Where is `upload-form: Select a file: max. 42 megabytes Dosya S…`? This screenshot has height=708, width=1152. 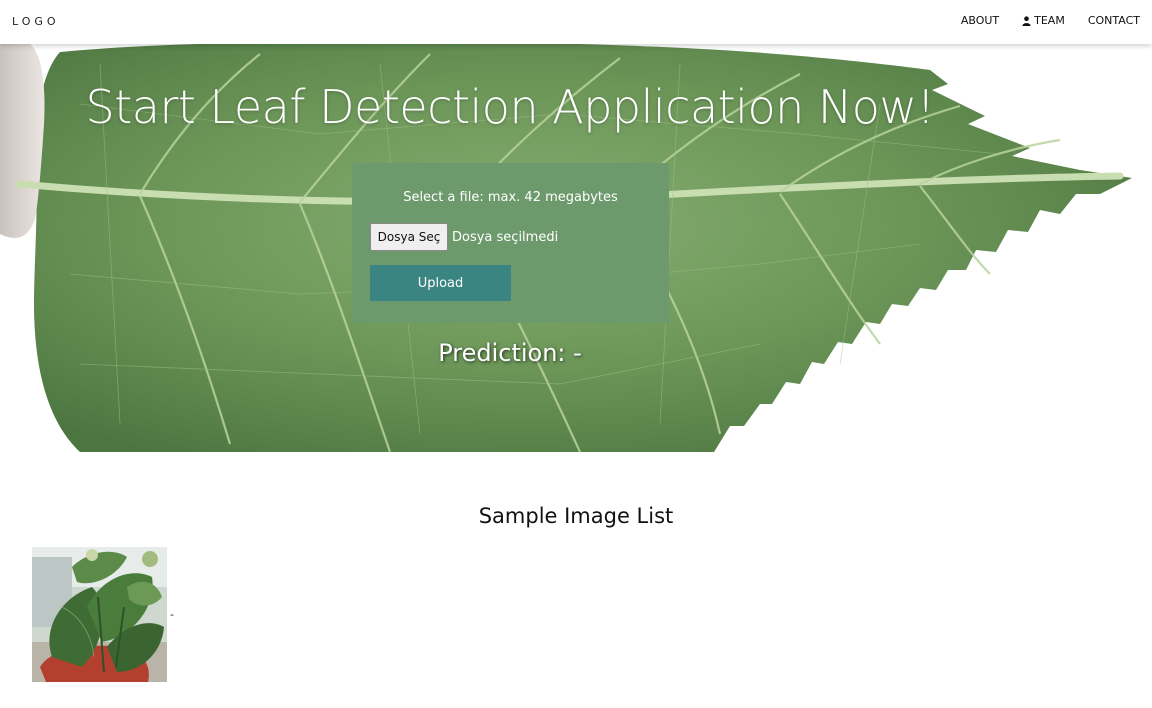 upload-form: Select a file: max. 42 megabytes Dosya S… is located at coordinates (510, 243).